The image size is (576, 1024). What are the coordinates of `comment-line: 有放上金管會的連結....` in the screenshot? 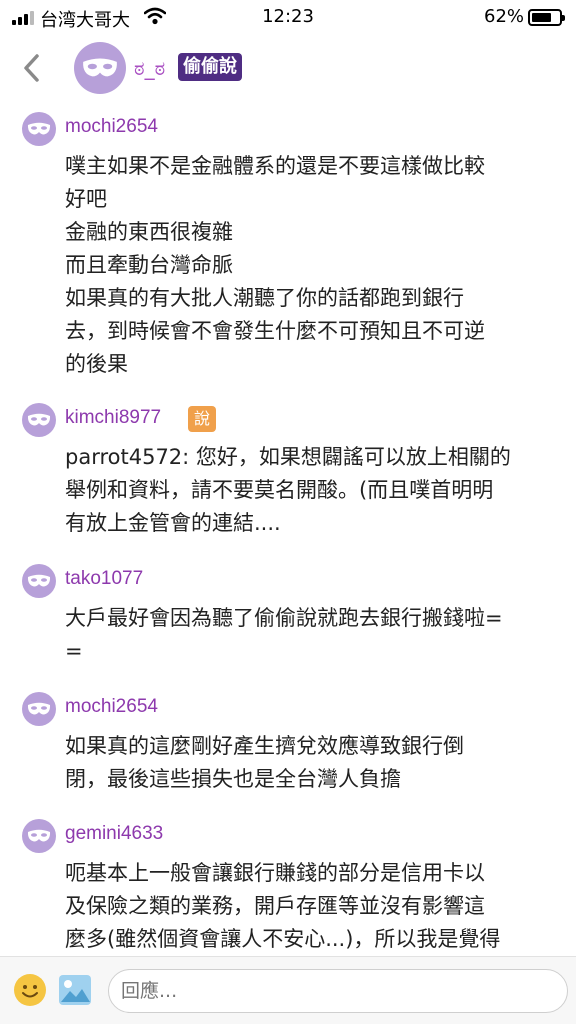 It's located at (173, 523).